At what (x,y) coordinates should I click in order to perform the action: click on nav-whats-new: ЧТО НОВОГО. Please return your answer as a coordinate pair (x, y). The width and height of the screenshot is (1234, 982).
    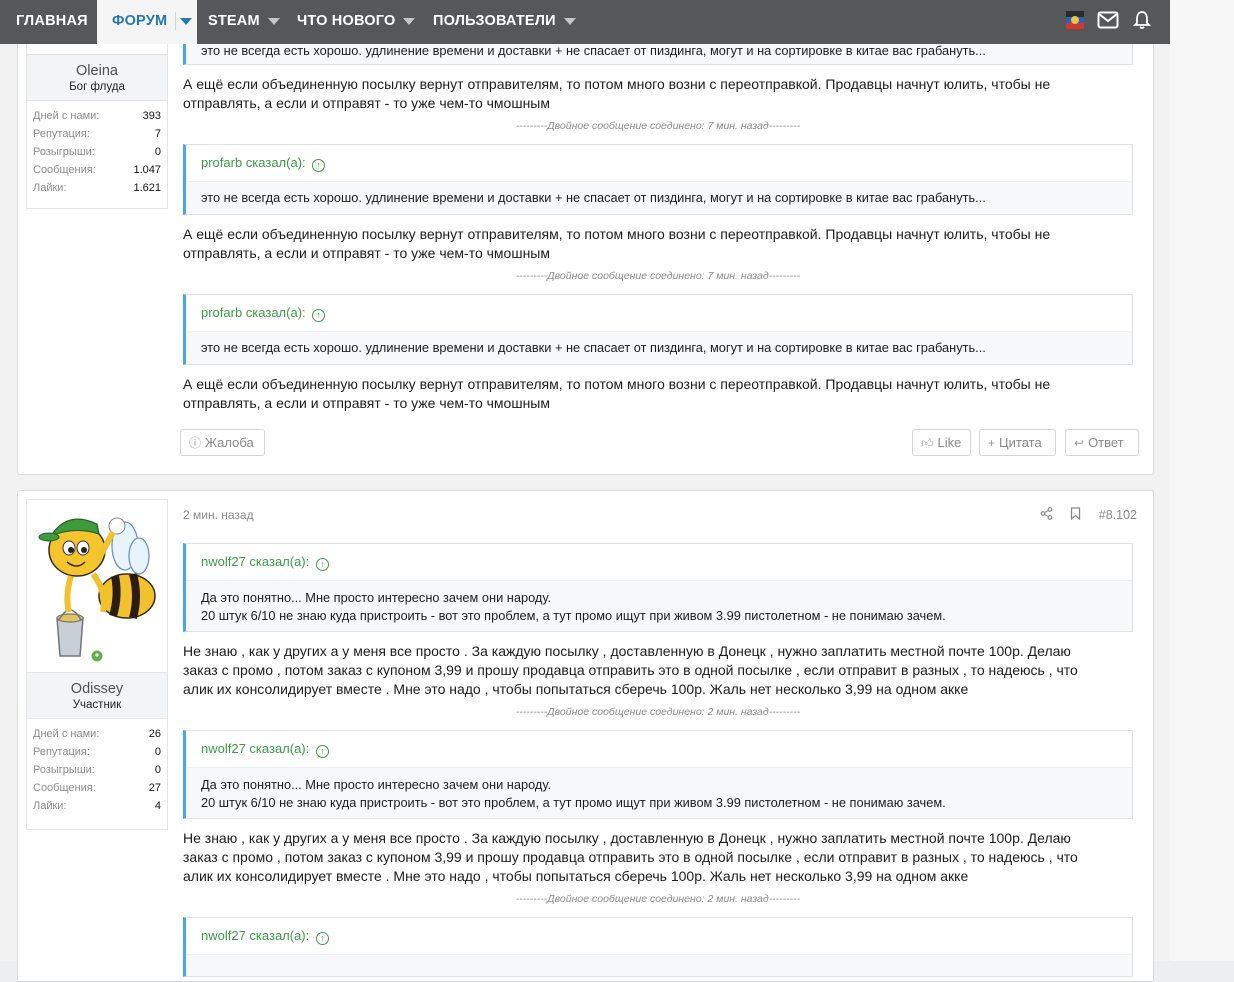
    Looking at the image, I should click on (356, 22).